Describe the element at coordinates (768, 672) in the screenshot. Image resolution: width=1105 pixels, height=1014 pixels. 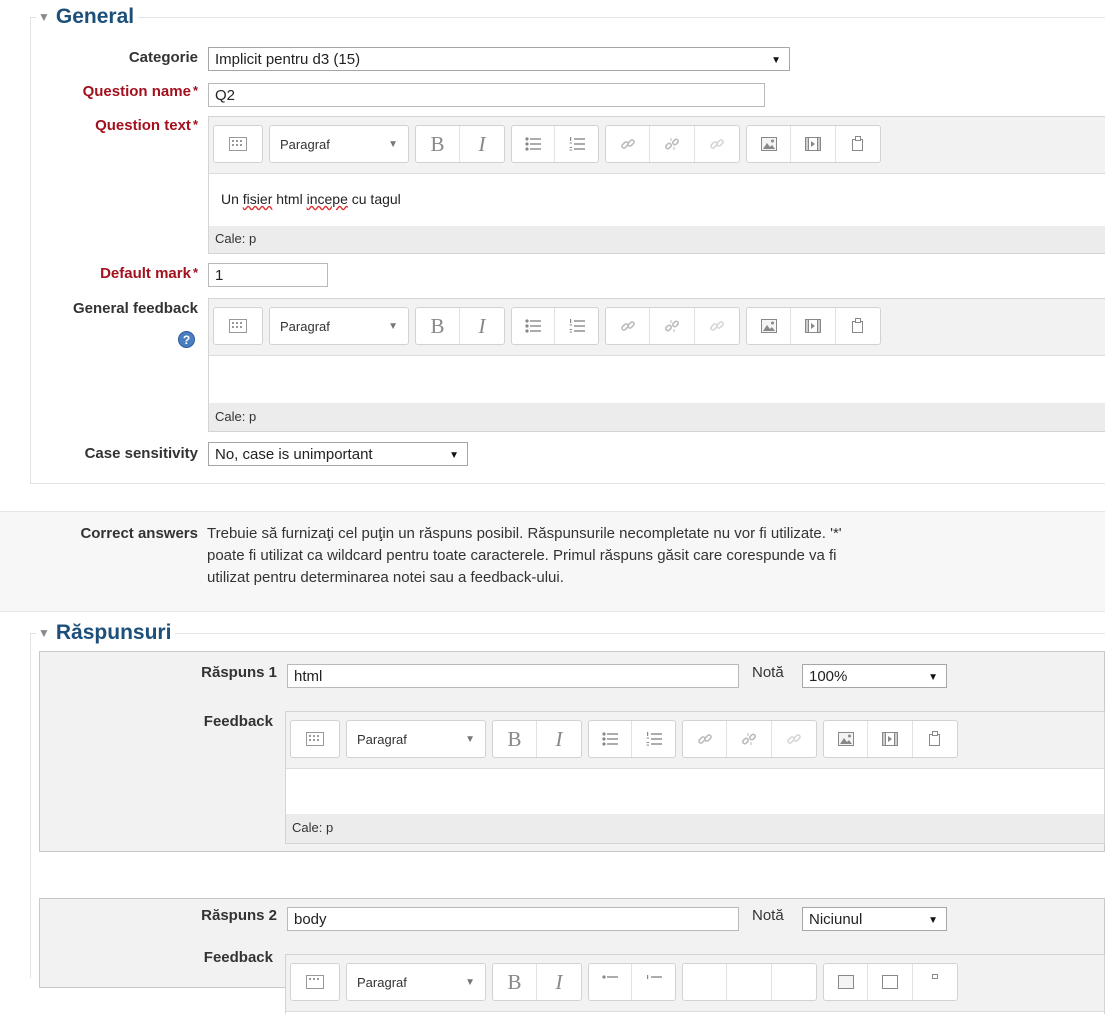
I see `grade-1-label: Notă` at that location.